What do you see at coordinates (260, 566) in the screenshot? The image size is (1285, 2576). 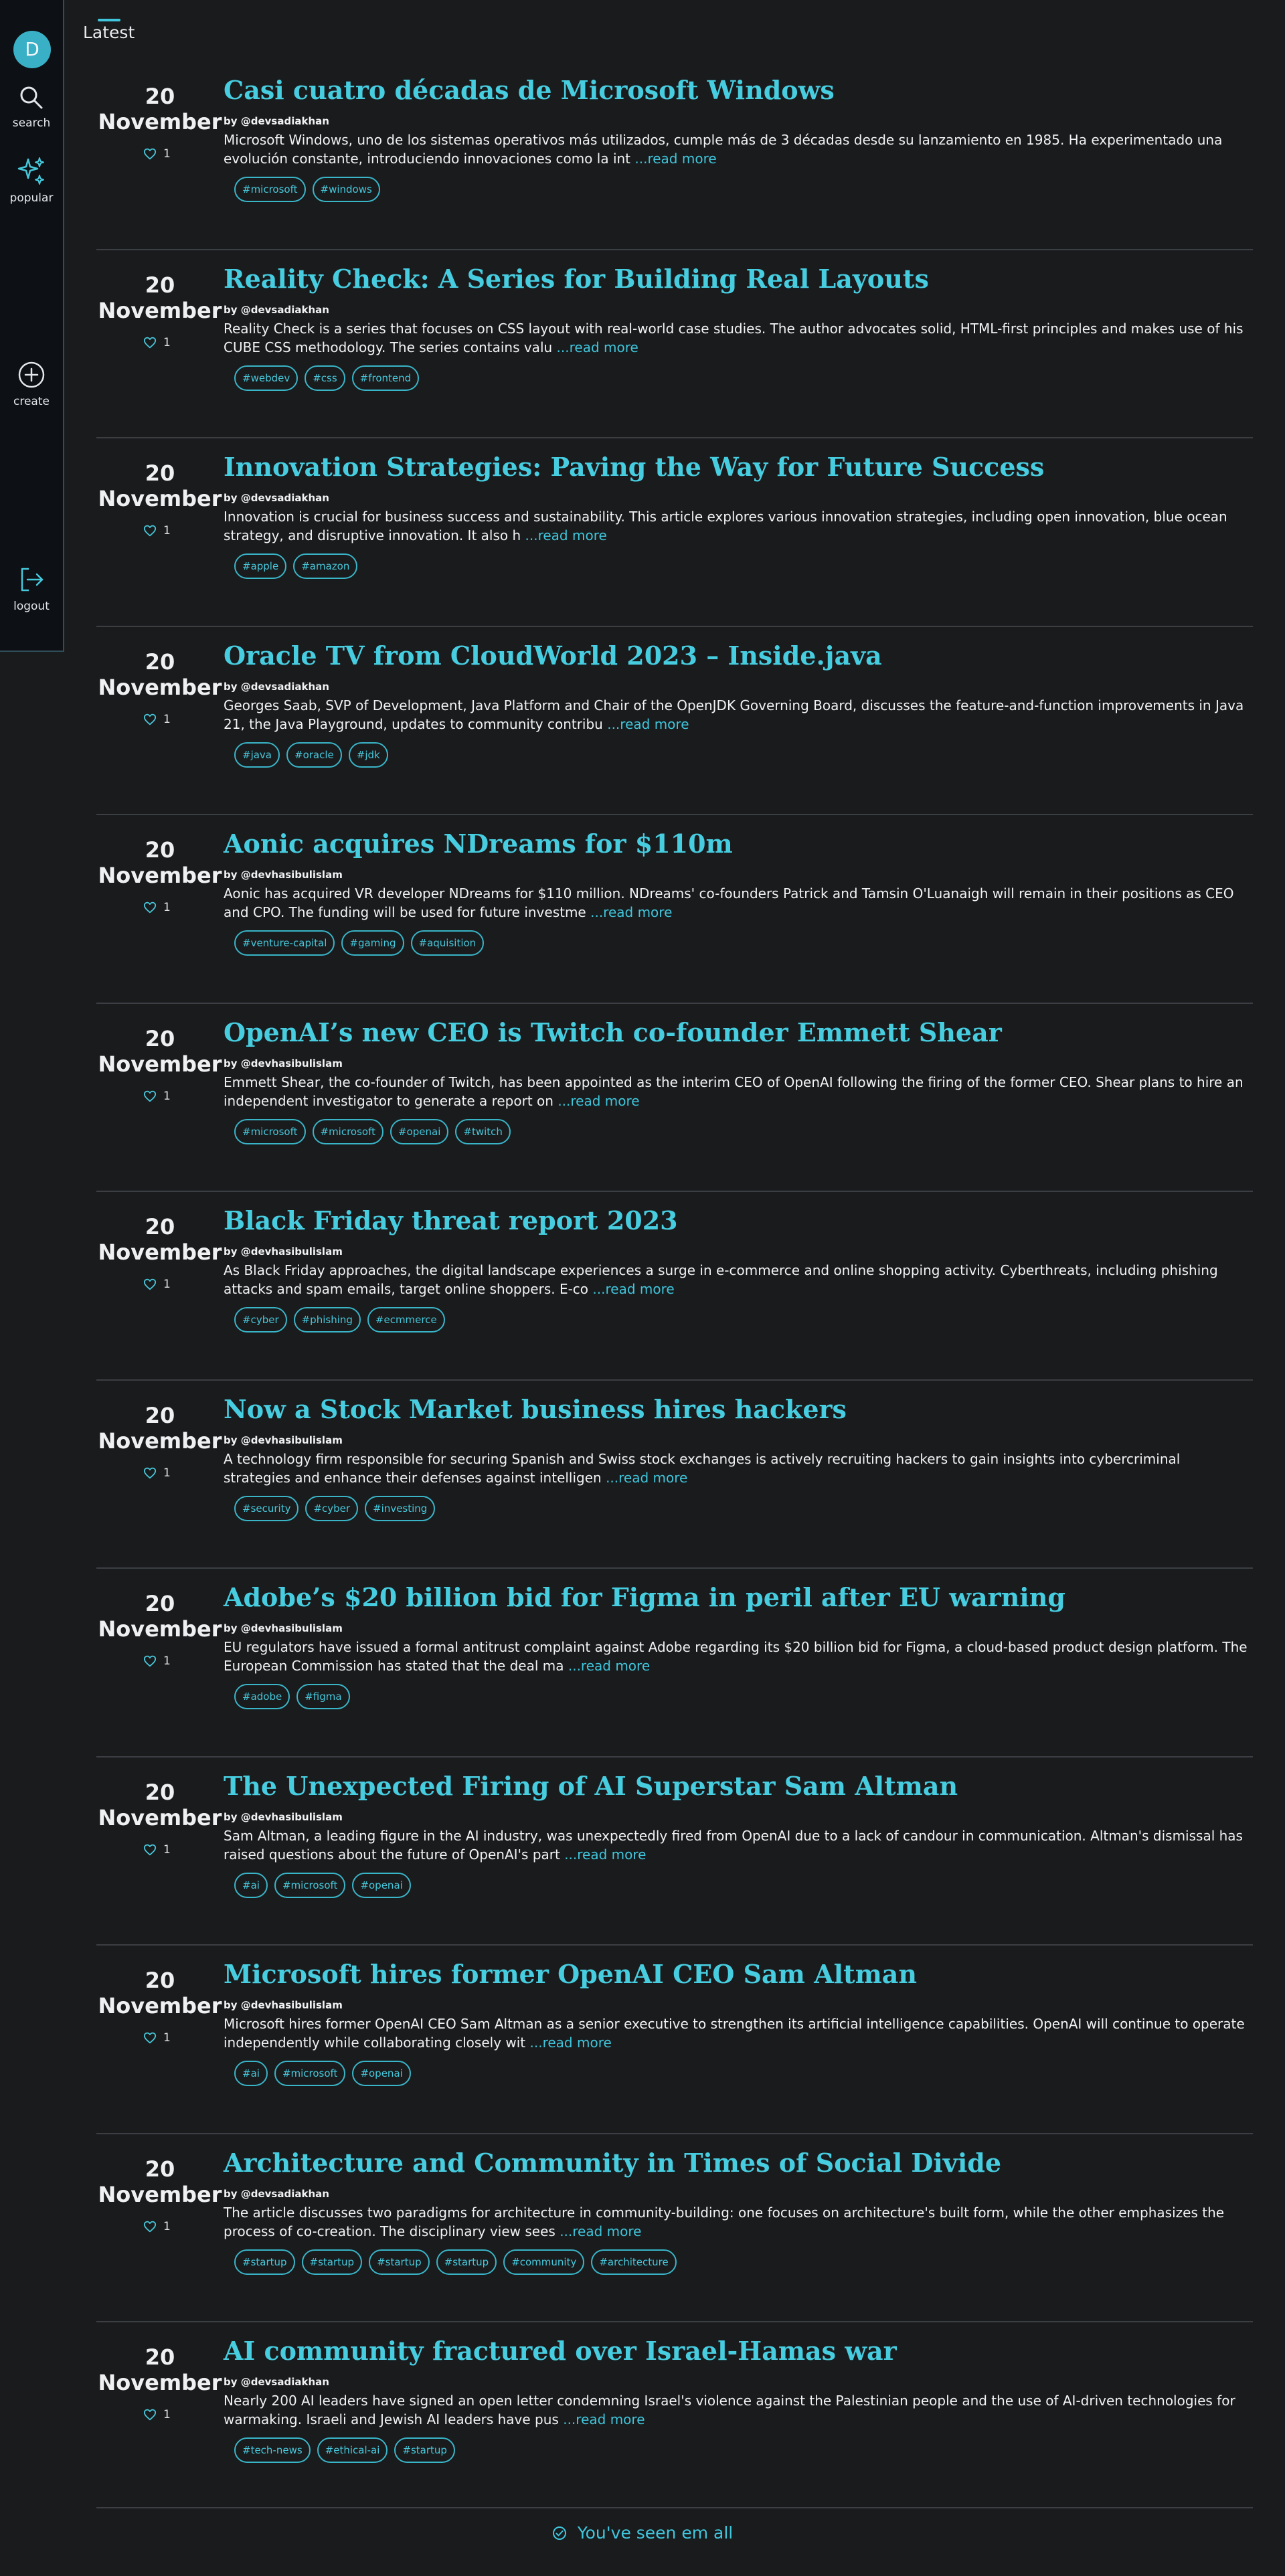 I see `tag-chip: #apple` at bounding box center [260, 566].